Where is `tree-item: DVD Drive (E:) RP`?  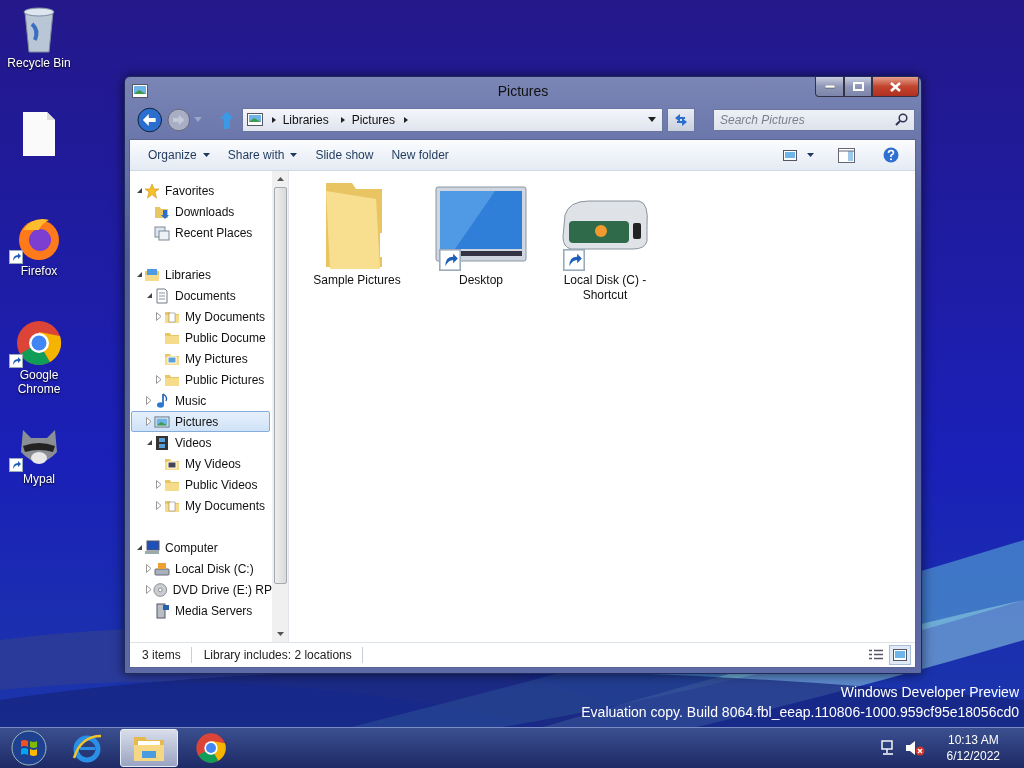 tree-item: DVD Drive (E:) RP is located at coordinates (201, 589).